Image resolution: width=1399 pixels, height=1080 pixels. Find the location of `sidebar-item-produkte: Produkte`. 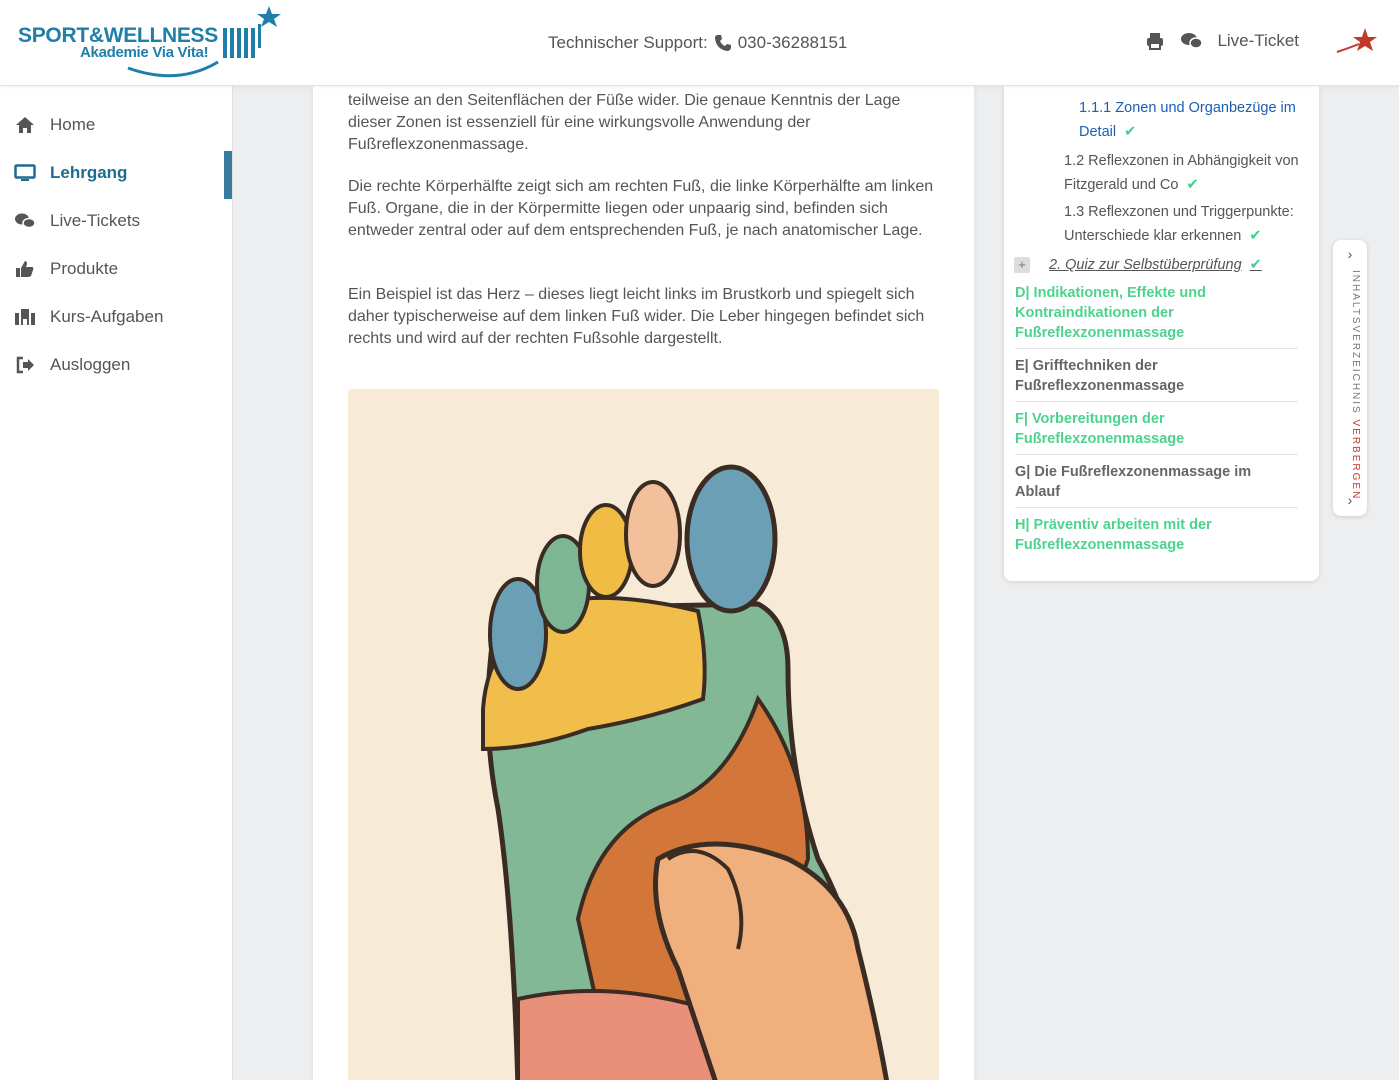

sidebar-item-produkte: Produkte is located at coordinates (116, 269).